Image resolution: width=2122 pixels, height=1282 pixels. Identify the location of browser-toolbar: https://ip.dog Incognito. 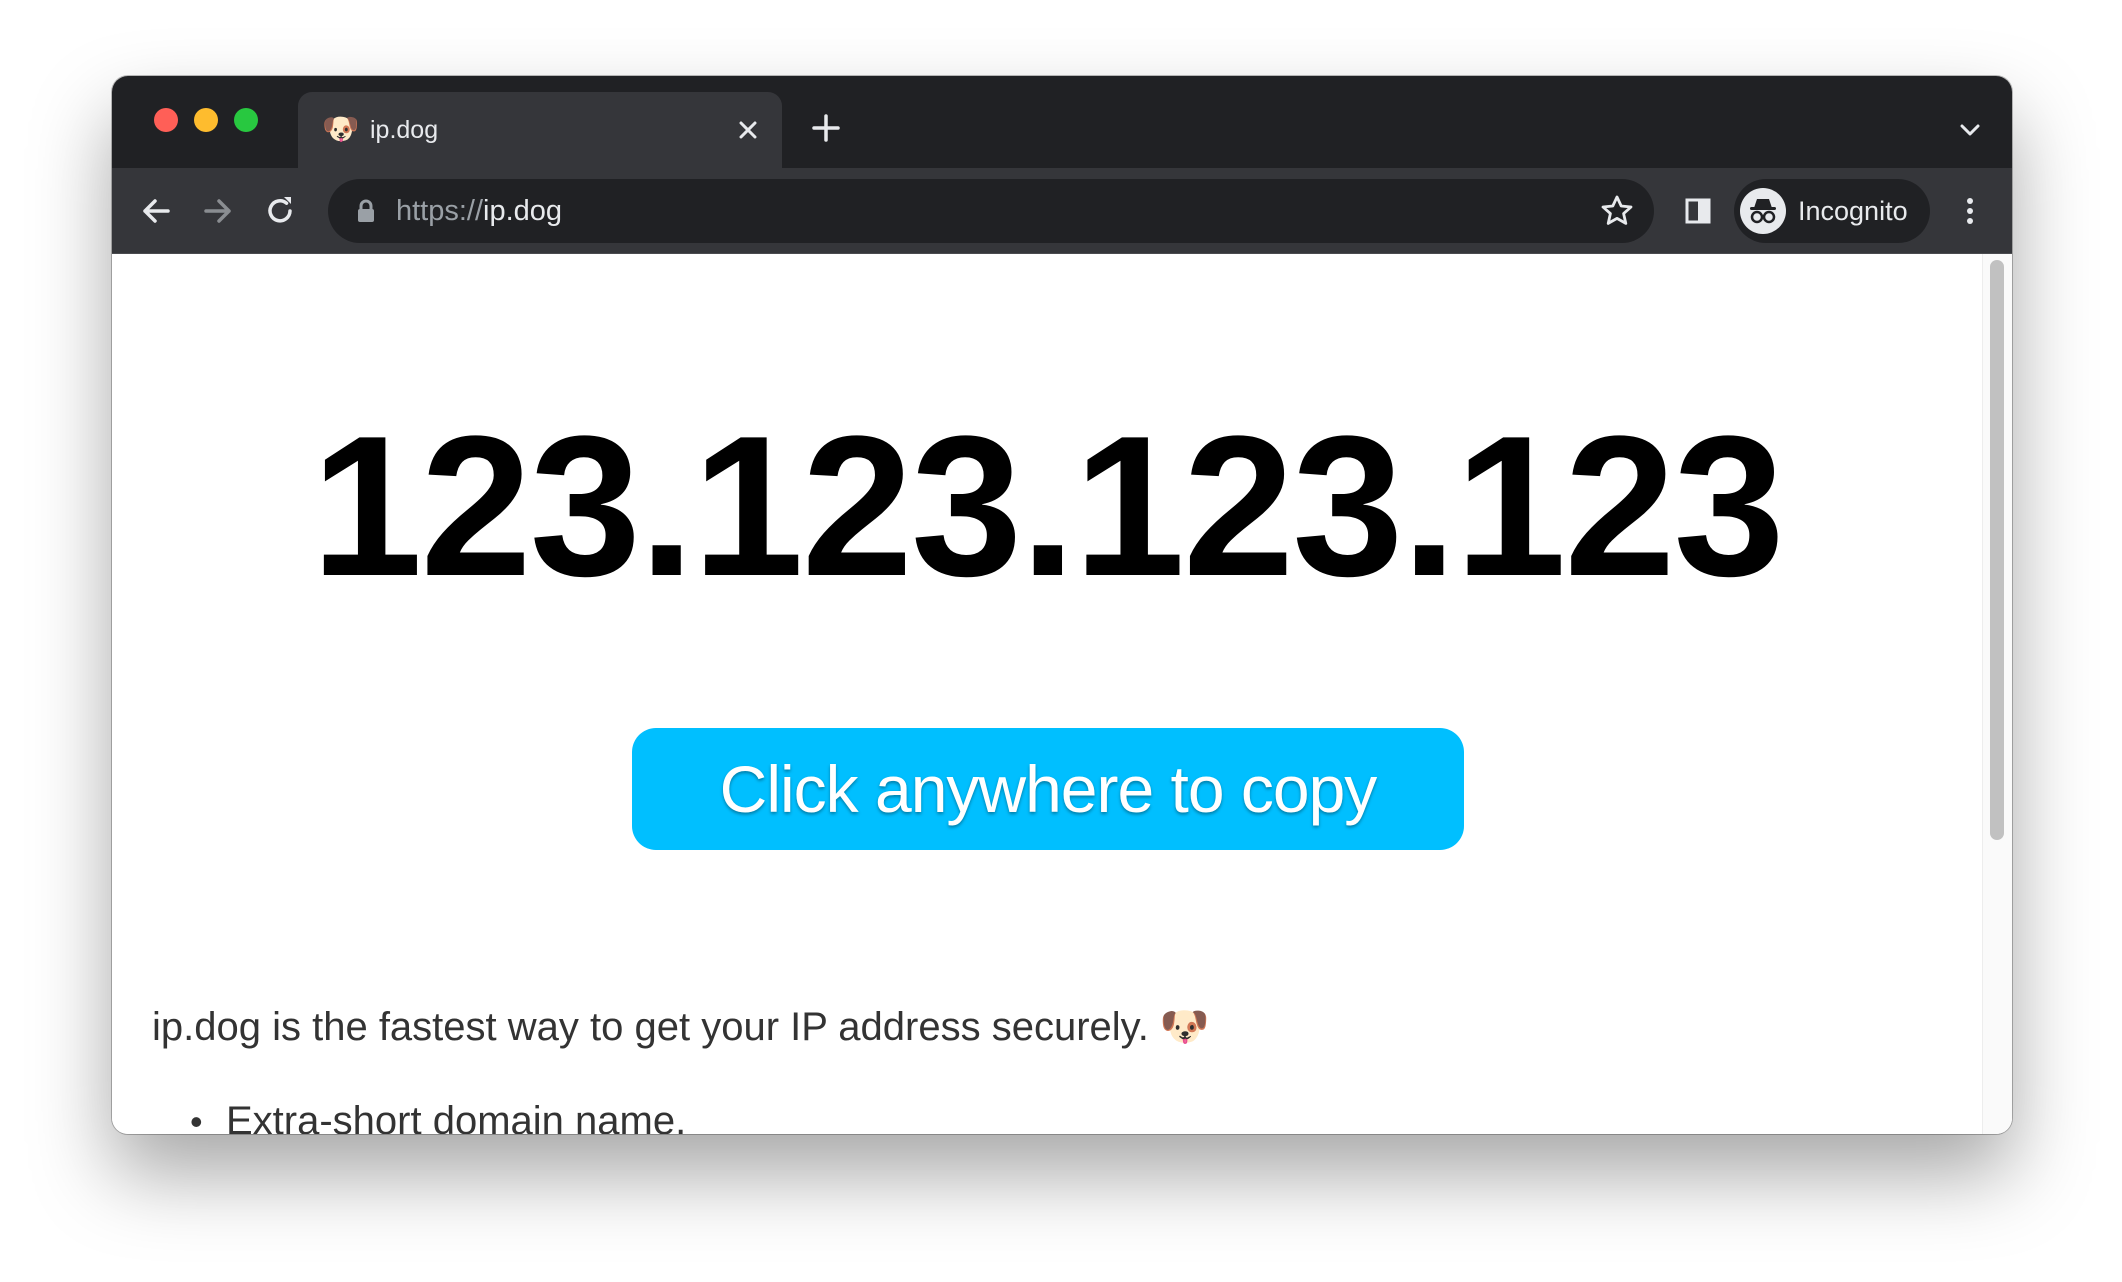
(1062, 211).